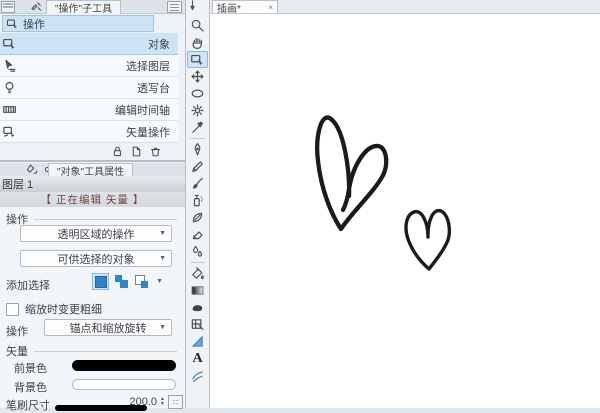 Image resolution: width=600 pixels, height=413 pixels. I want to click on airbrush-icon, so click(197, 200).